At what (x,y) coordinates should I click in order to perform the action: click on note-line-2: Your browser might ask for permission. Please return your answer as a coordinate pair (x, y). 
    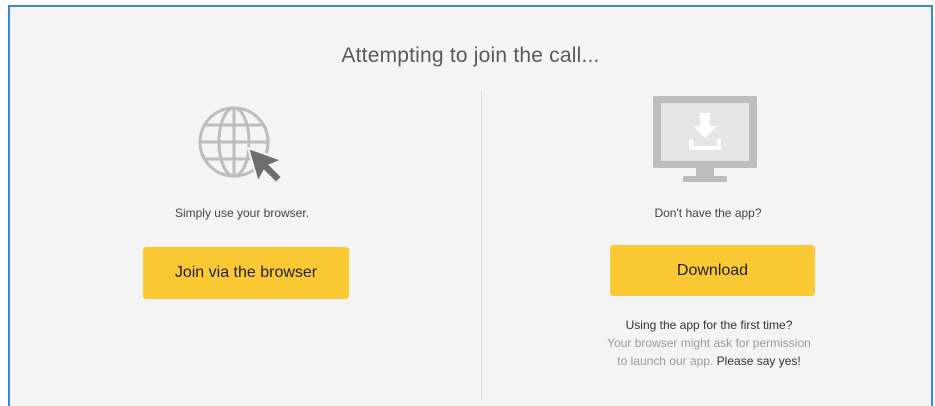
    Looking at the image, I should click on (709, 343).